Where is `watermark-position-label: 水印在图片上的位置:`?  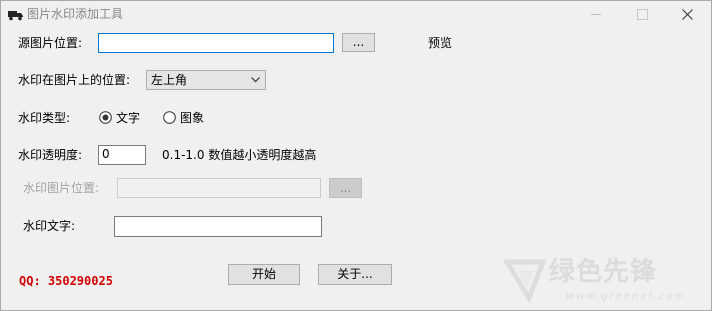
watermark-position-label: 水印在图片上的位置: is located at coordinates (74, 80).